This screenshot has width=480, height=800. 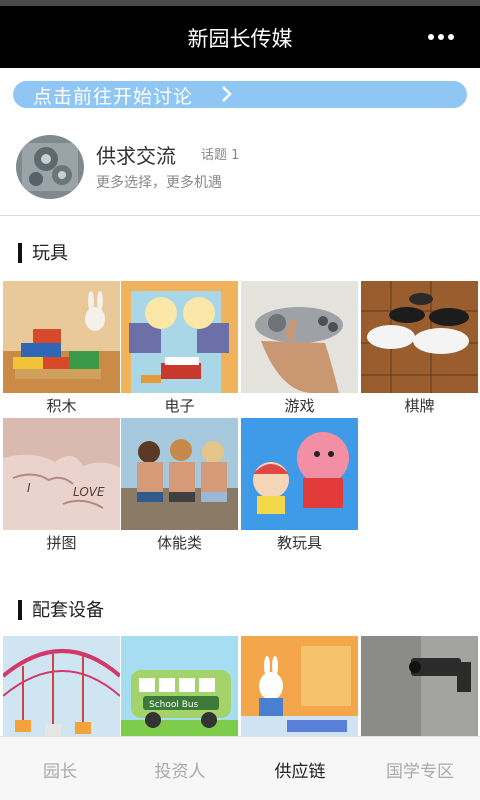 What do you see at coordinates (89, 492) in the screenshot?
I see `svg-text: LOVE` at bounding box center [89, 492].